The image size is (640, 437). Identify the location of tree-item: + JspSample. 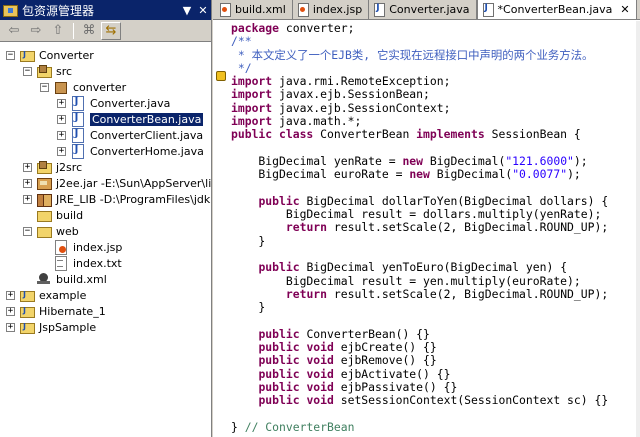
(51, 327).